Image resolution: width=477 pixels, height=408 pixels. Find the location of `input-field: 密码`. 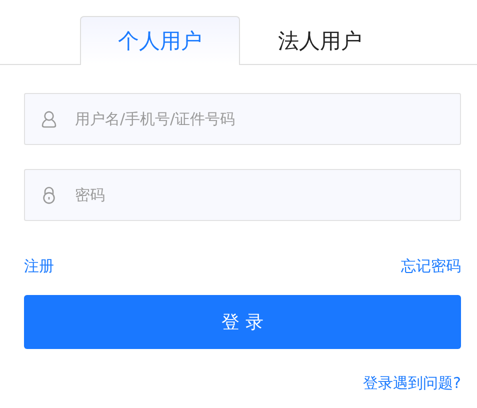

input-field: 密码 is located at coordinates (242, 195).